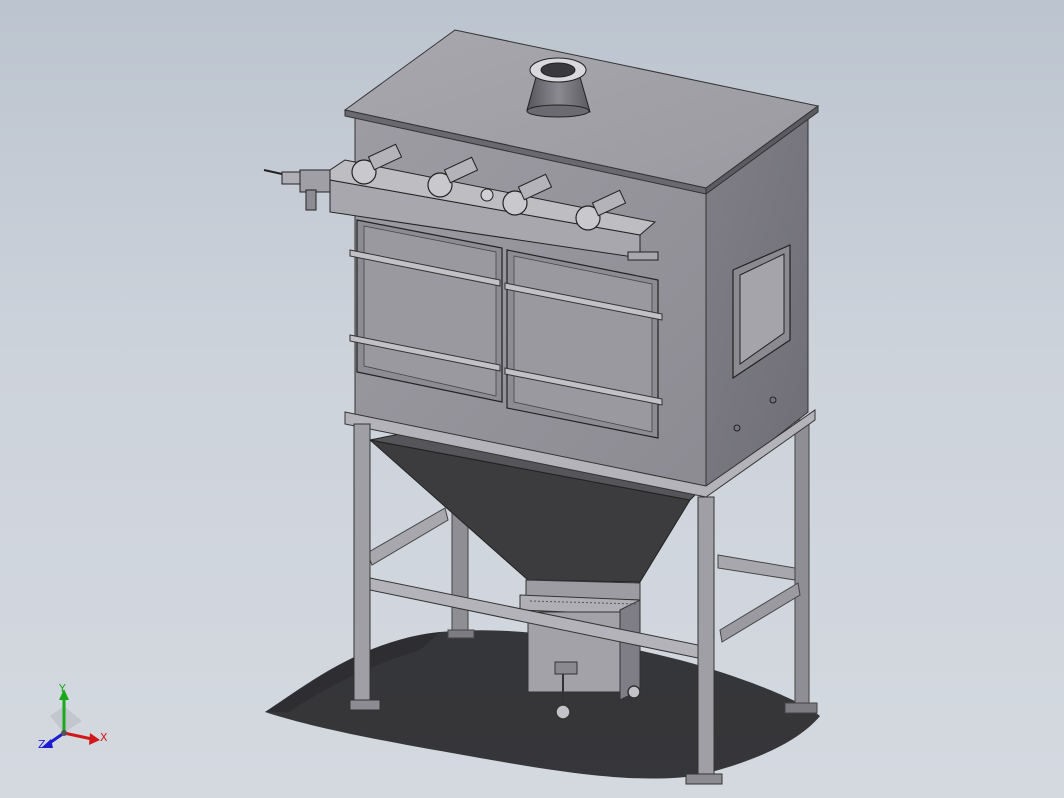  Describe the element at coordinates (297, 190) in the screenshot. I see `air-inlet-fitting` at that location.